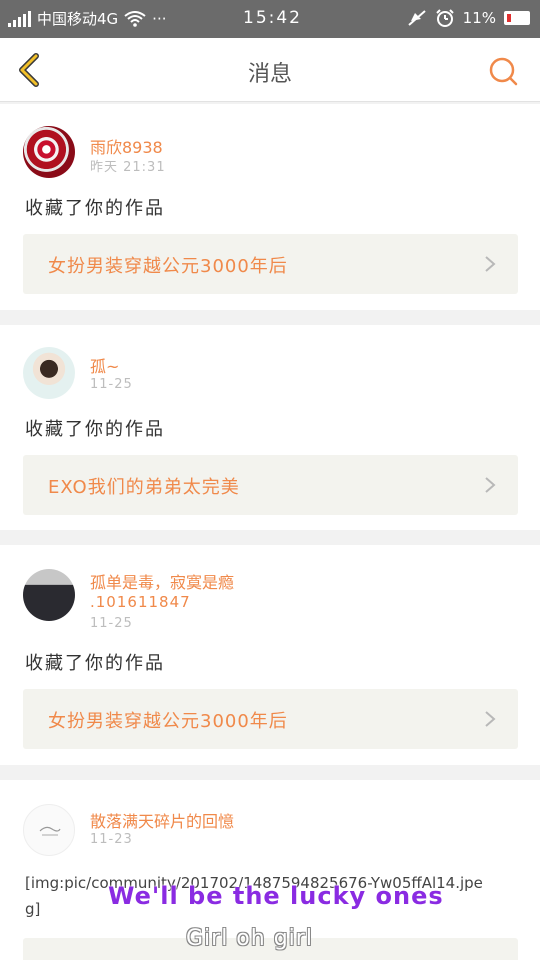 This screenshot has height=960, width=540. Describe the element at coordinates (104, 365) in the screenshot. I see `username: 孤~` at that location.